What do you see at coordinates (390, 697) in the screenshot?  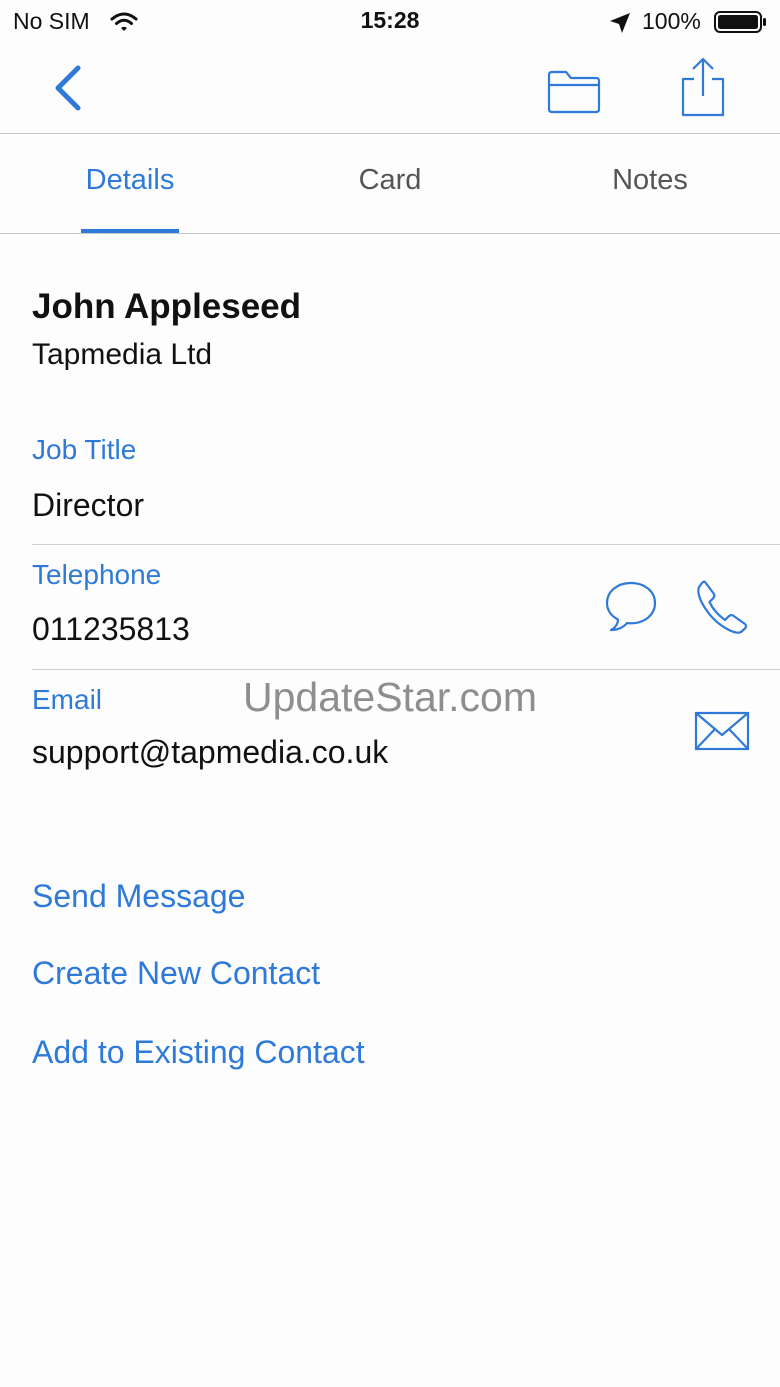 I see `watermark-text: UpdateStar.com` at bounding box center [390, 697].